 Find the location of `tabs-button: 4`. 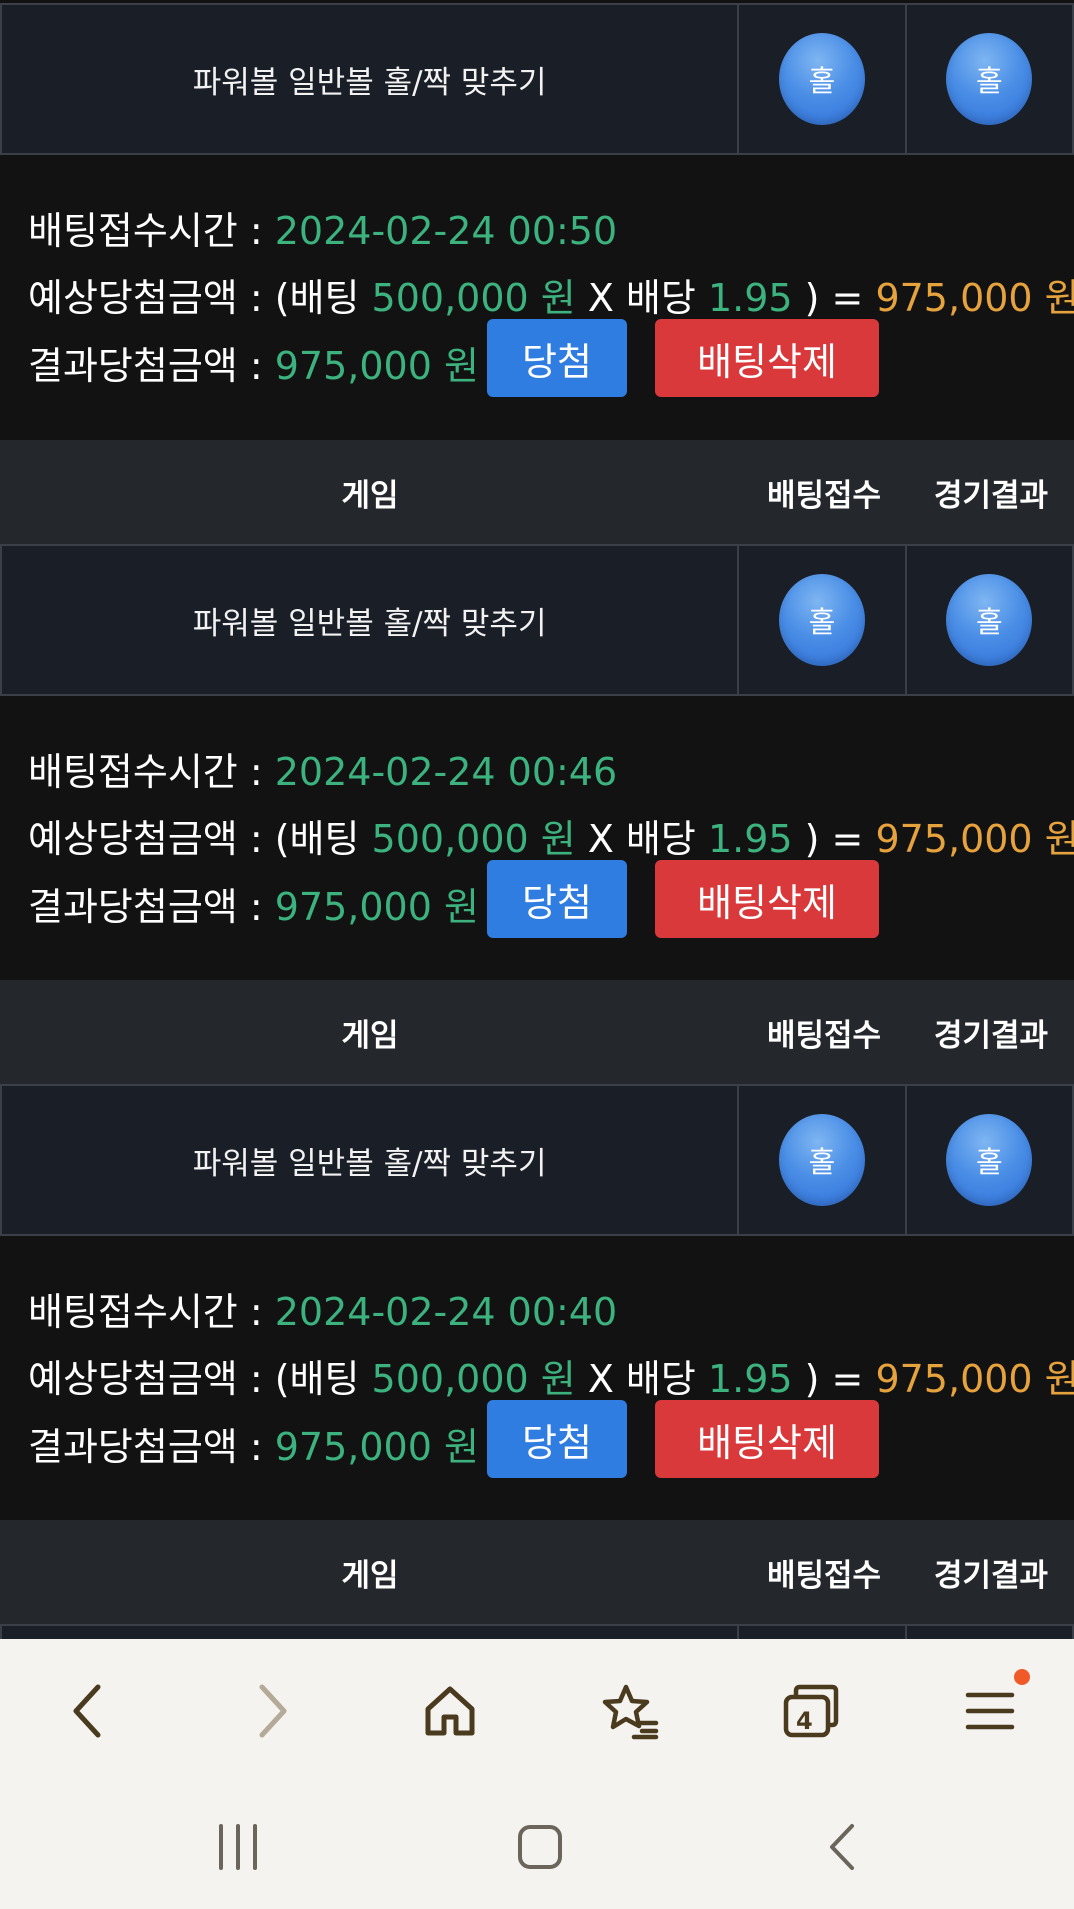

tabs-button: 4 is located at coordinates (810, 1711).